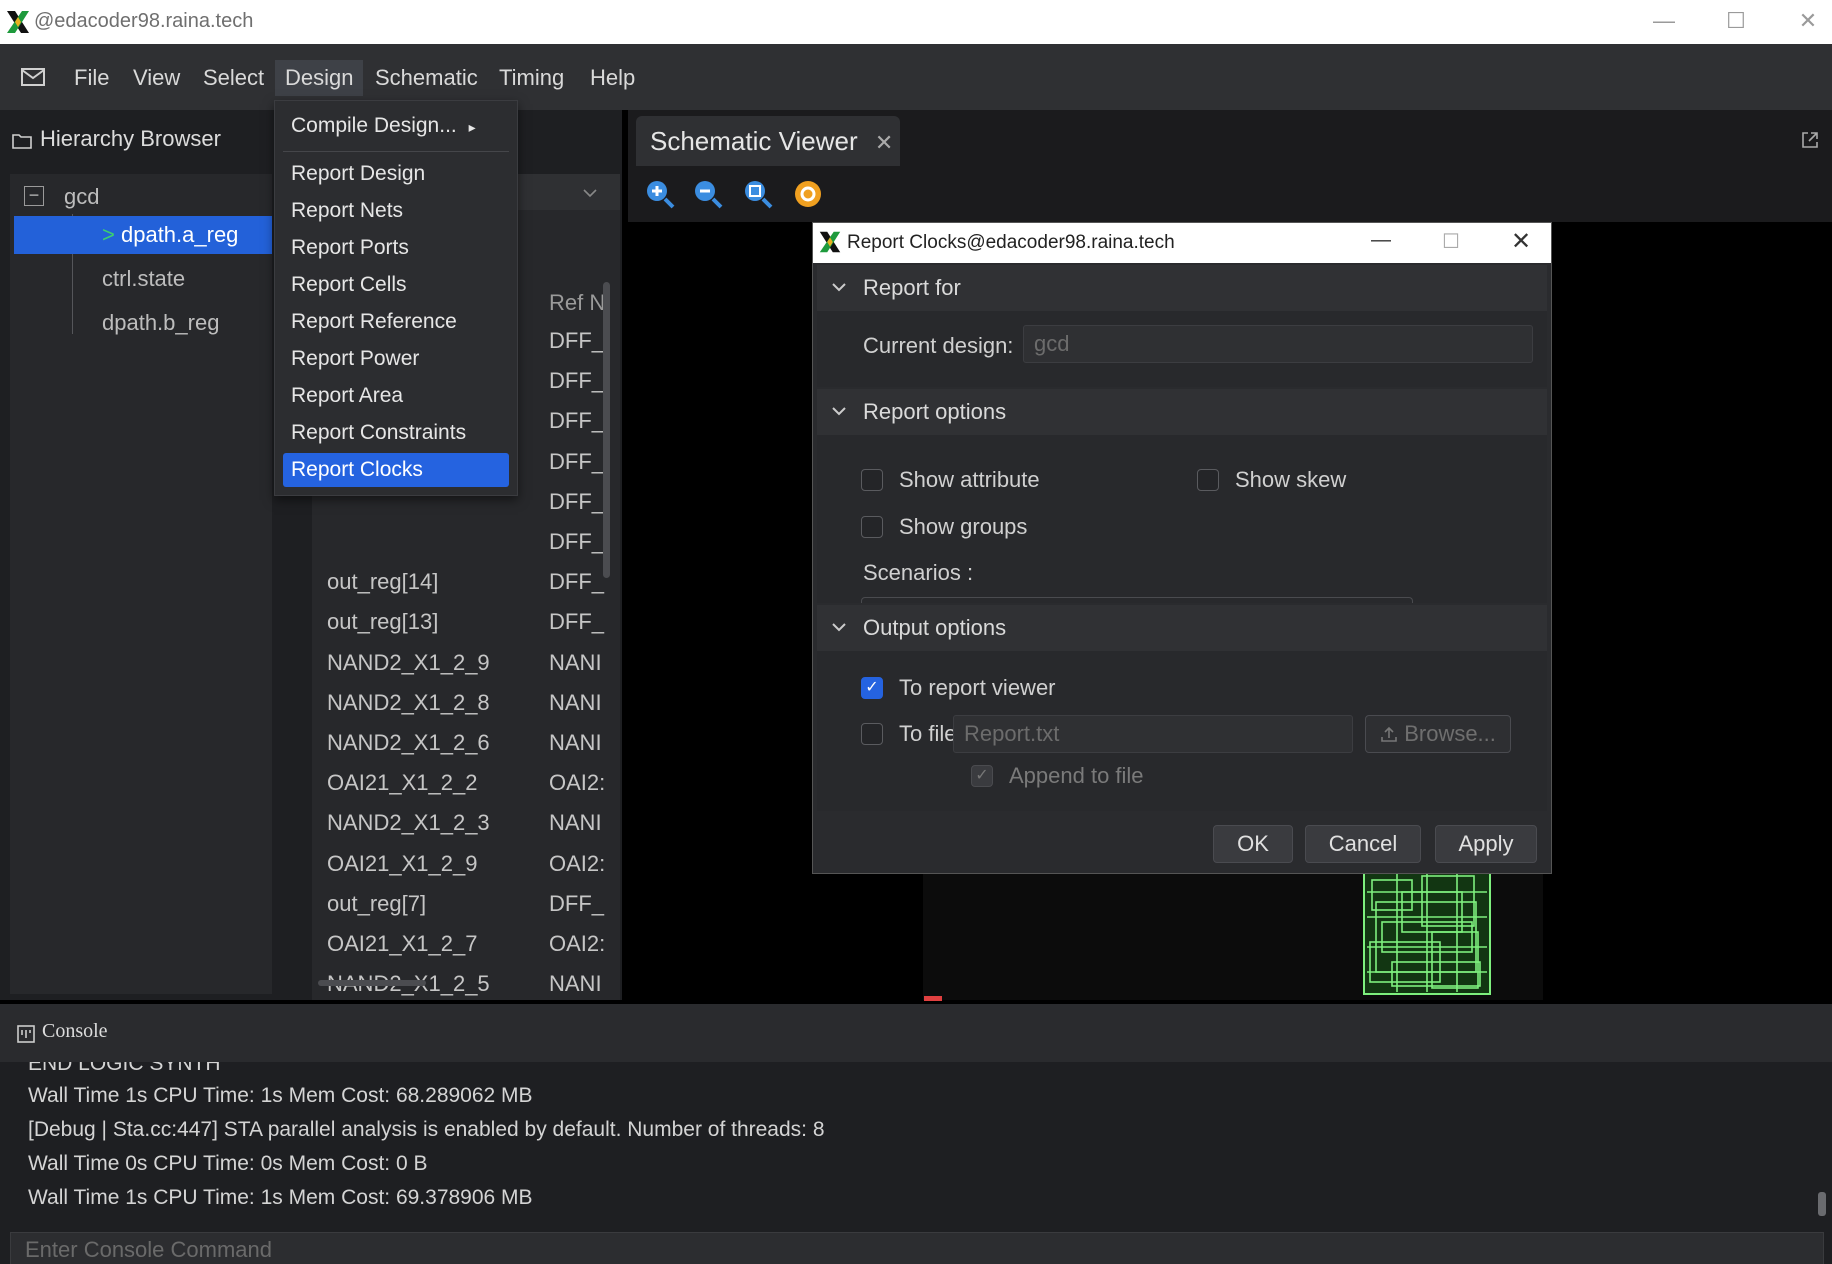  I want to click on table-row: OAI21_X1_2_2 OAI2:, so click(458, 787).